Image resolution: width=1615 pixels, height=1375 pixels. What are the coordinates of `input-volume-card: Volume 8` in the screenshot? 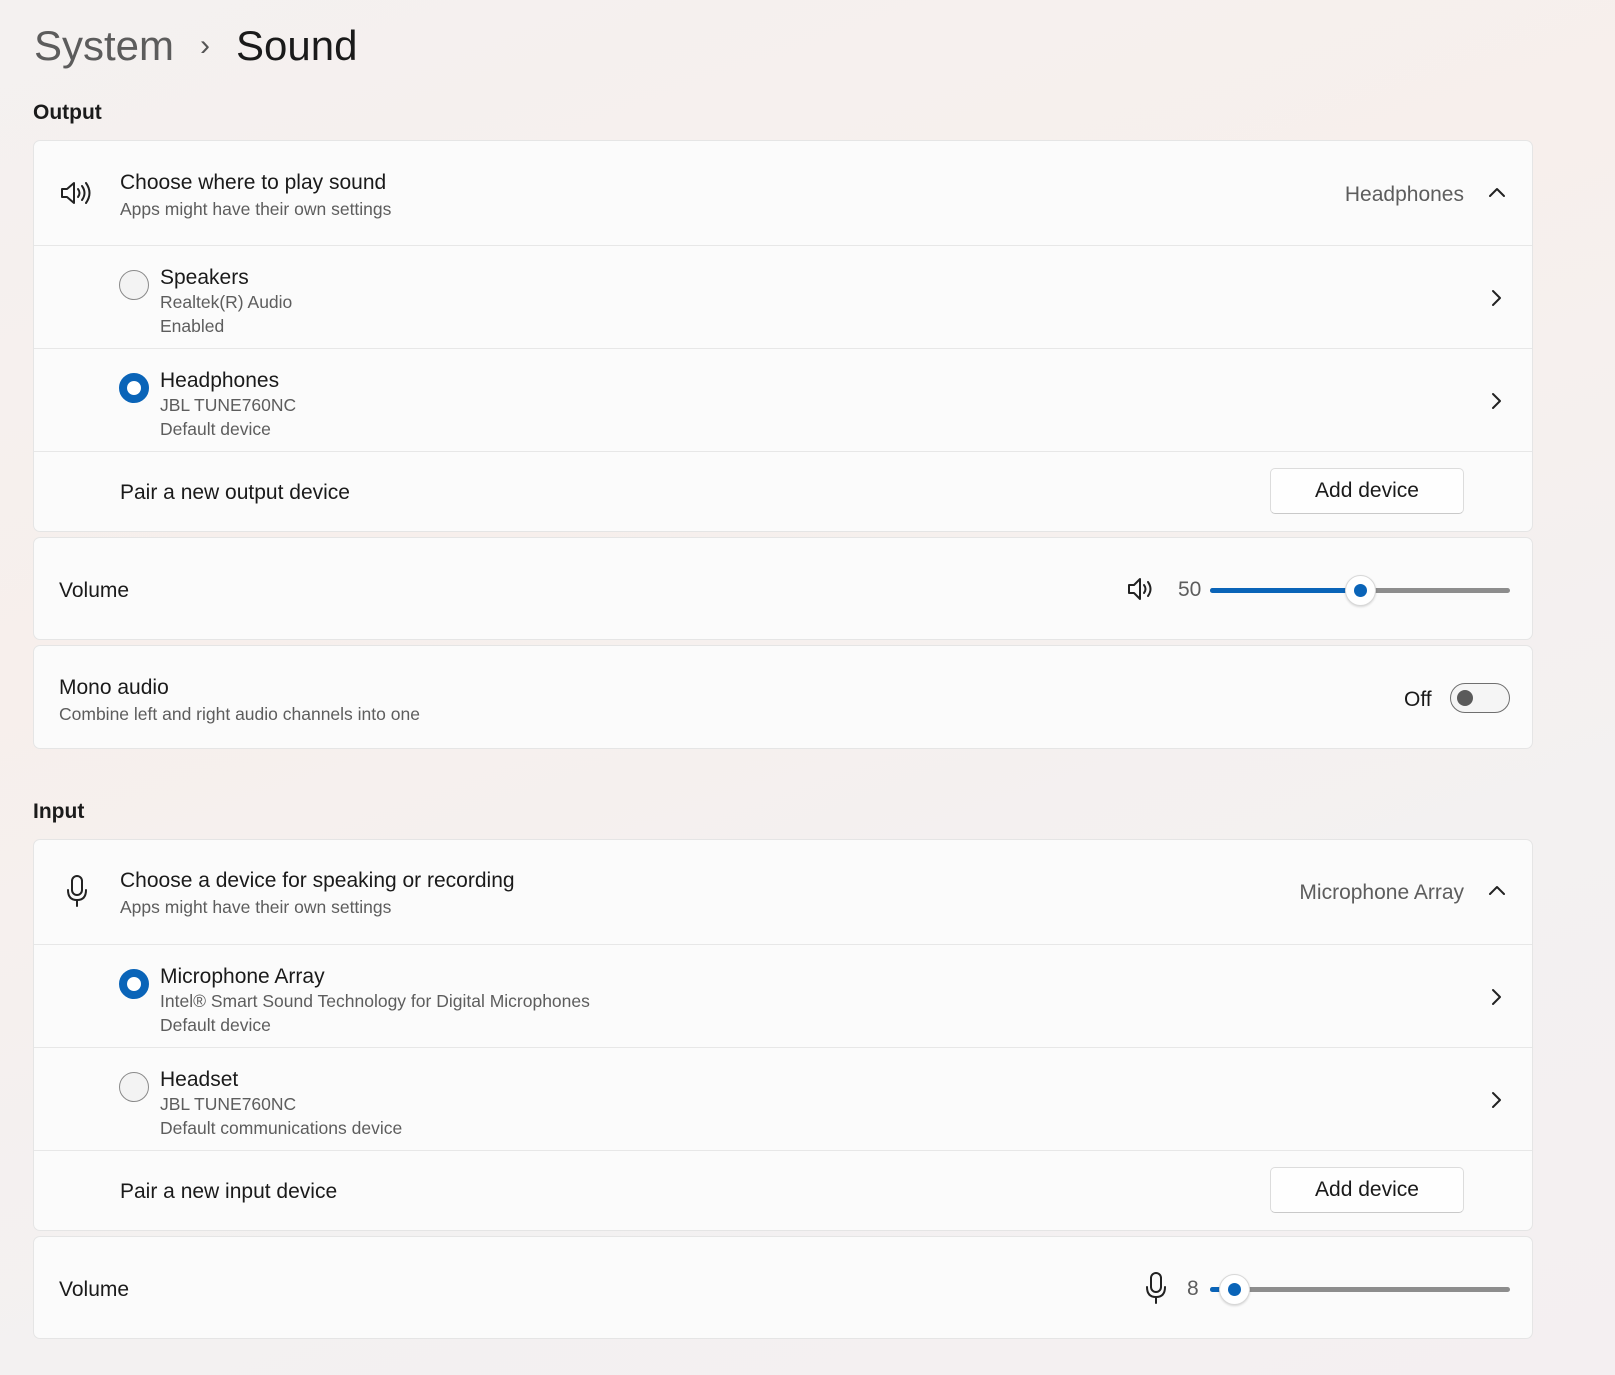 It's located at (783, 1287).